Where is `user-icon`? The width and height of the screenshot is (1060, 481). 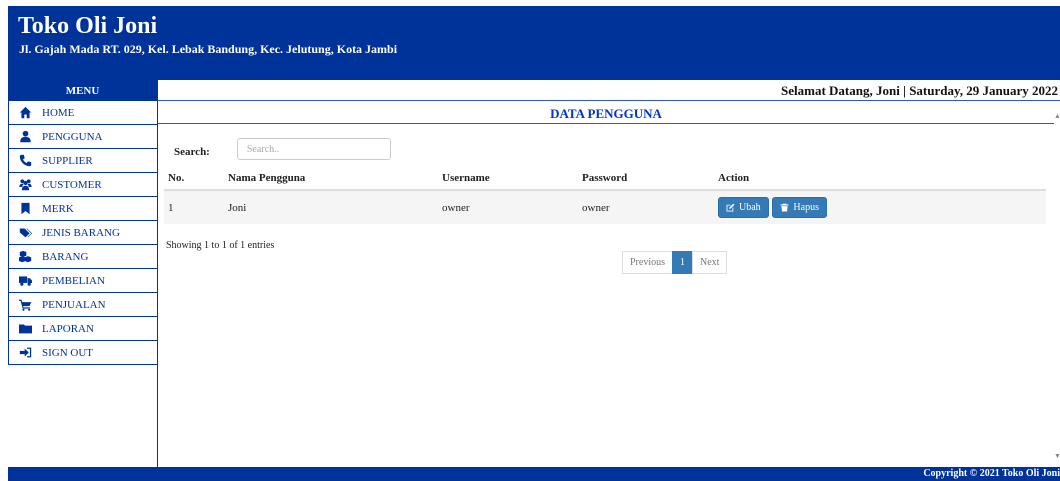
user-icon is located at coordinates (25, 137).